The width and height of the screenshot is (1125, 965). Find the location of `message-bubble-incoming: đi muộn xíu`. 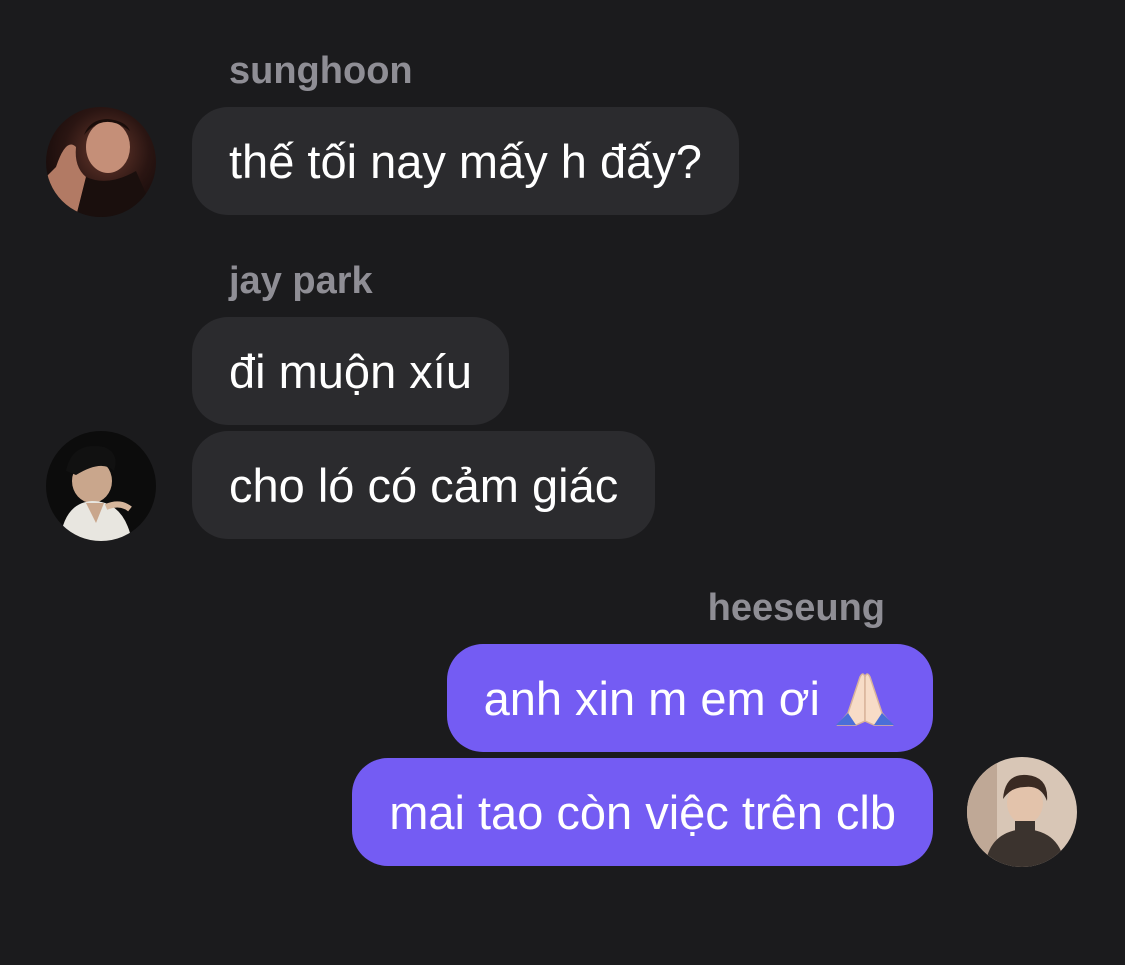

message-bubble-incoming: đi muộn xíu is located at coordinates (350, 371).